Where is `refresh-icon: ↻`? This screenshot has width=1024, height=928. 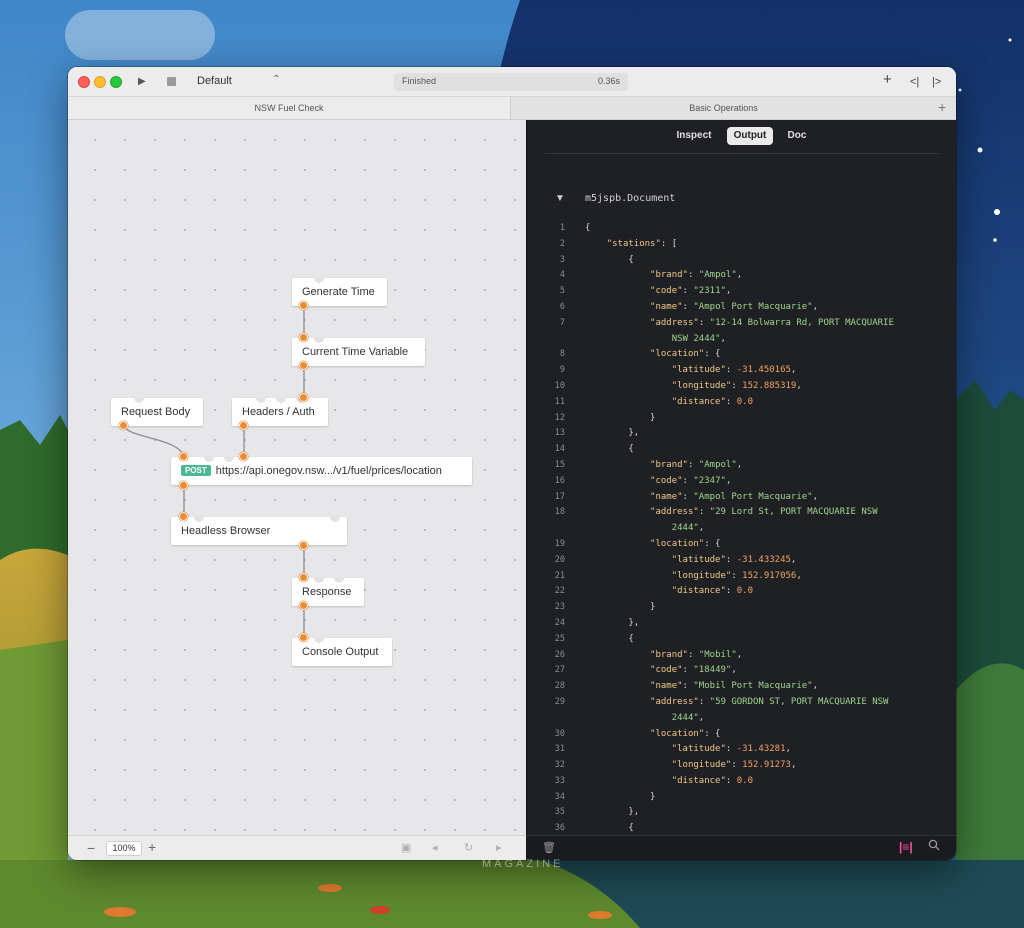 refresh-icon: ↻ is located at coordinates (468, 847).